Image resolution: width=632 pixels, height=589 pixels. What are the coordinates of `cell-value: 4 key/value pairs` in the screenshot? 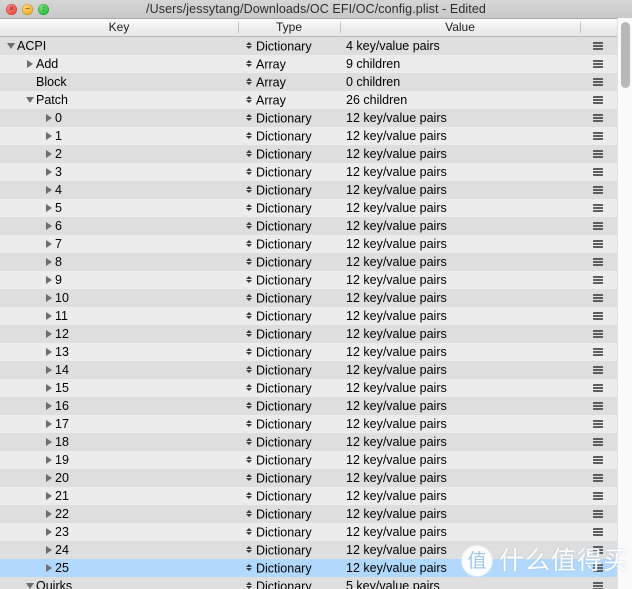 It's located at (460, 46).